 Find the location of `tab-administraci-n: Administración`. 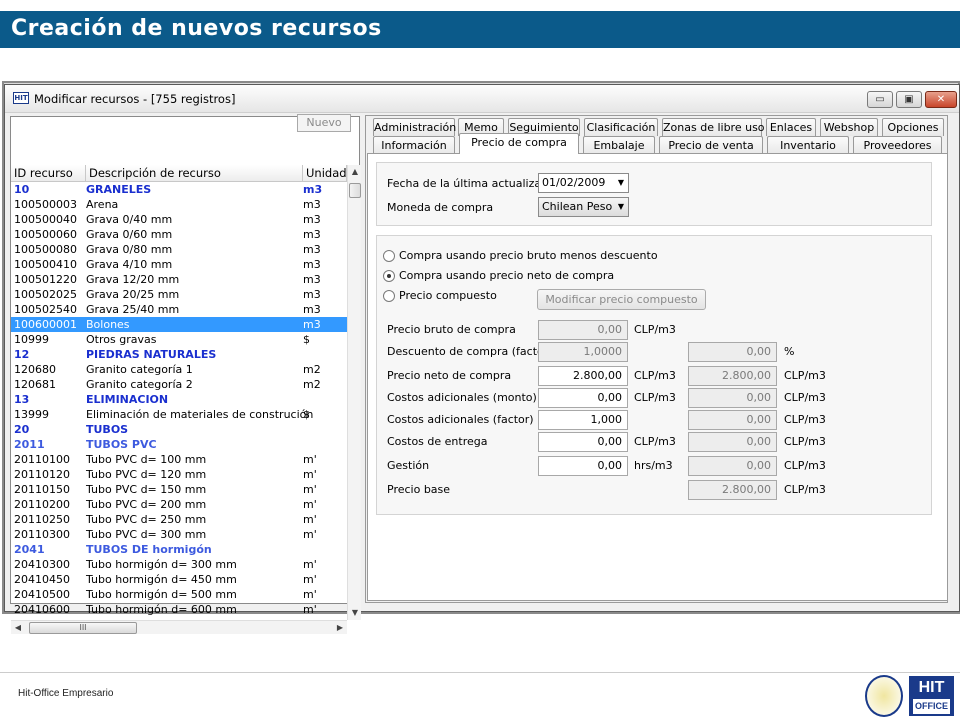

tab-administraci-n: Administración is located at coordinates (414, 127).